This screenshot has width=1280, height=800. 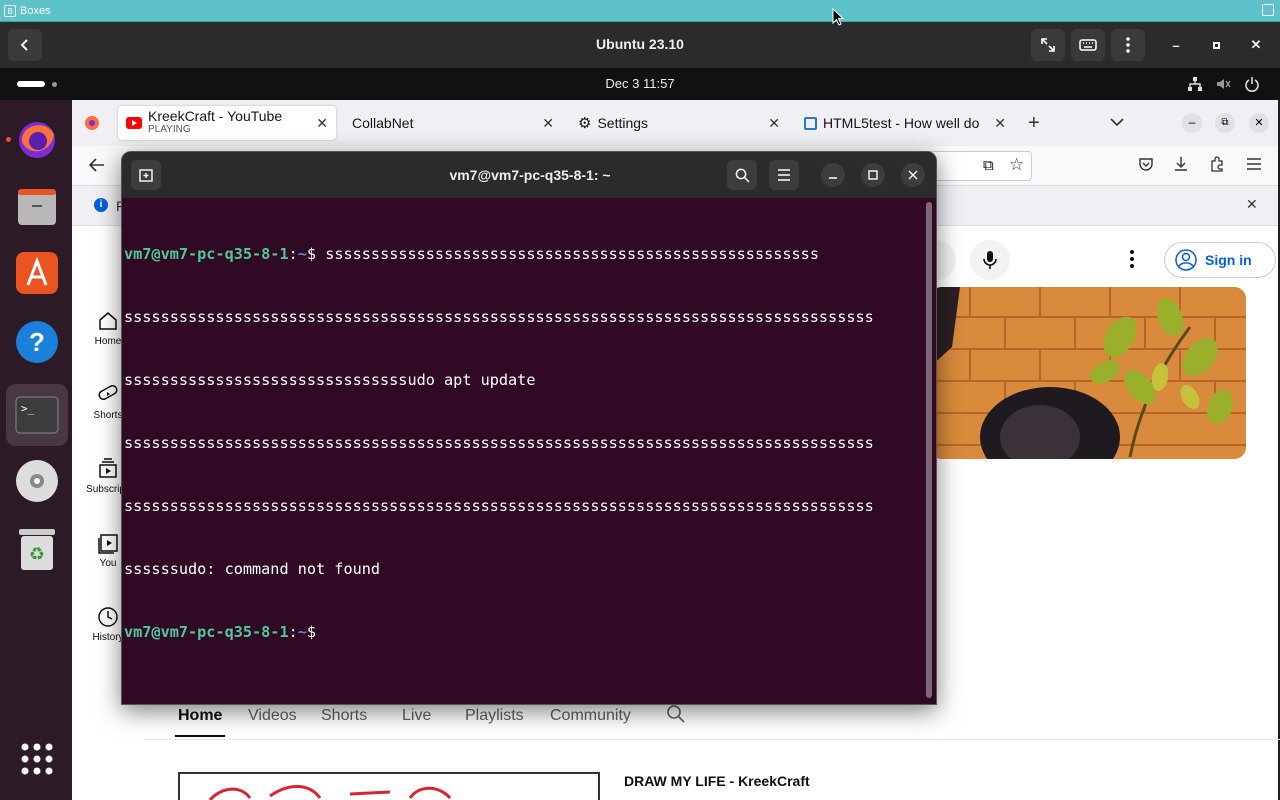 What do you see at coordinates (92, 125) in the screenshot?
I see `firefox-view-icon` at bounding box center [92, 125].